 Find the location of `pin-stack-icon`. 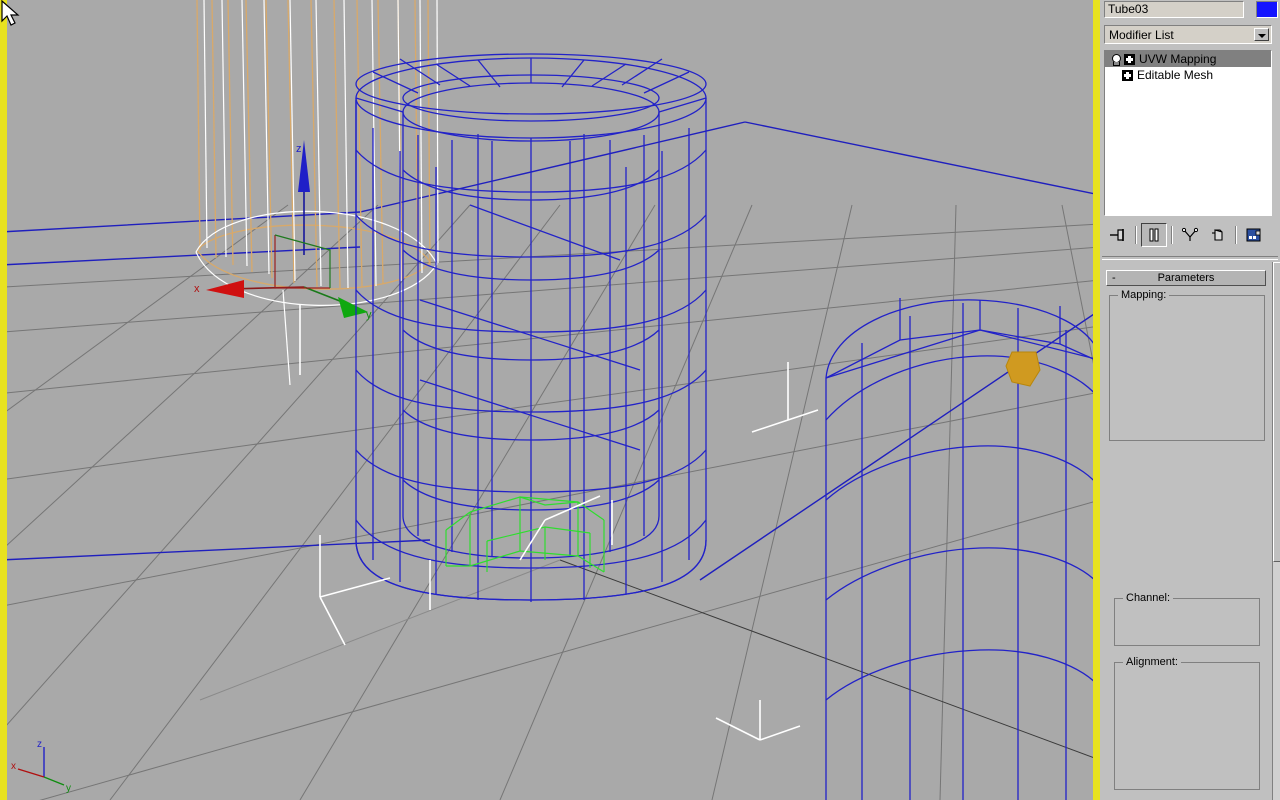

pin-stack-icon is located at coordinates (1118, 235).